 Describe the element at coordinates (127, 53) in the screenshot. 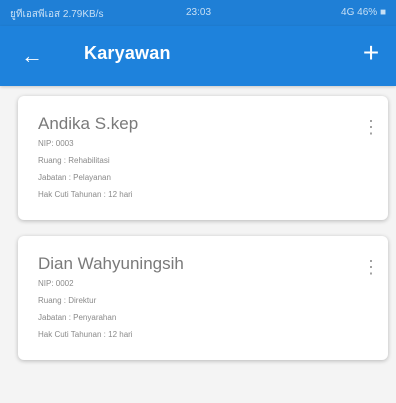

I see `page-title: Karyawan` at that location.